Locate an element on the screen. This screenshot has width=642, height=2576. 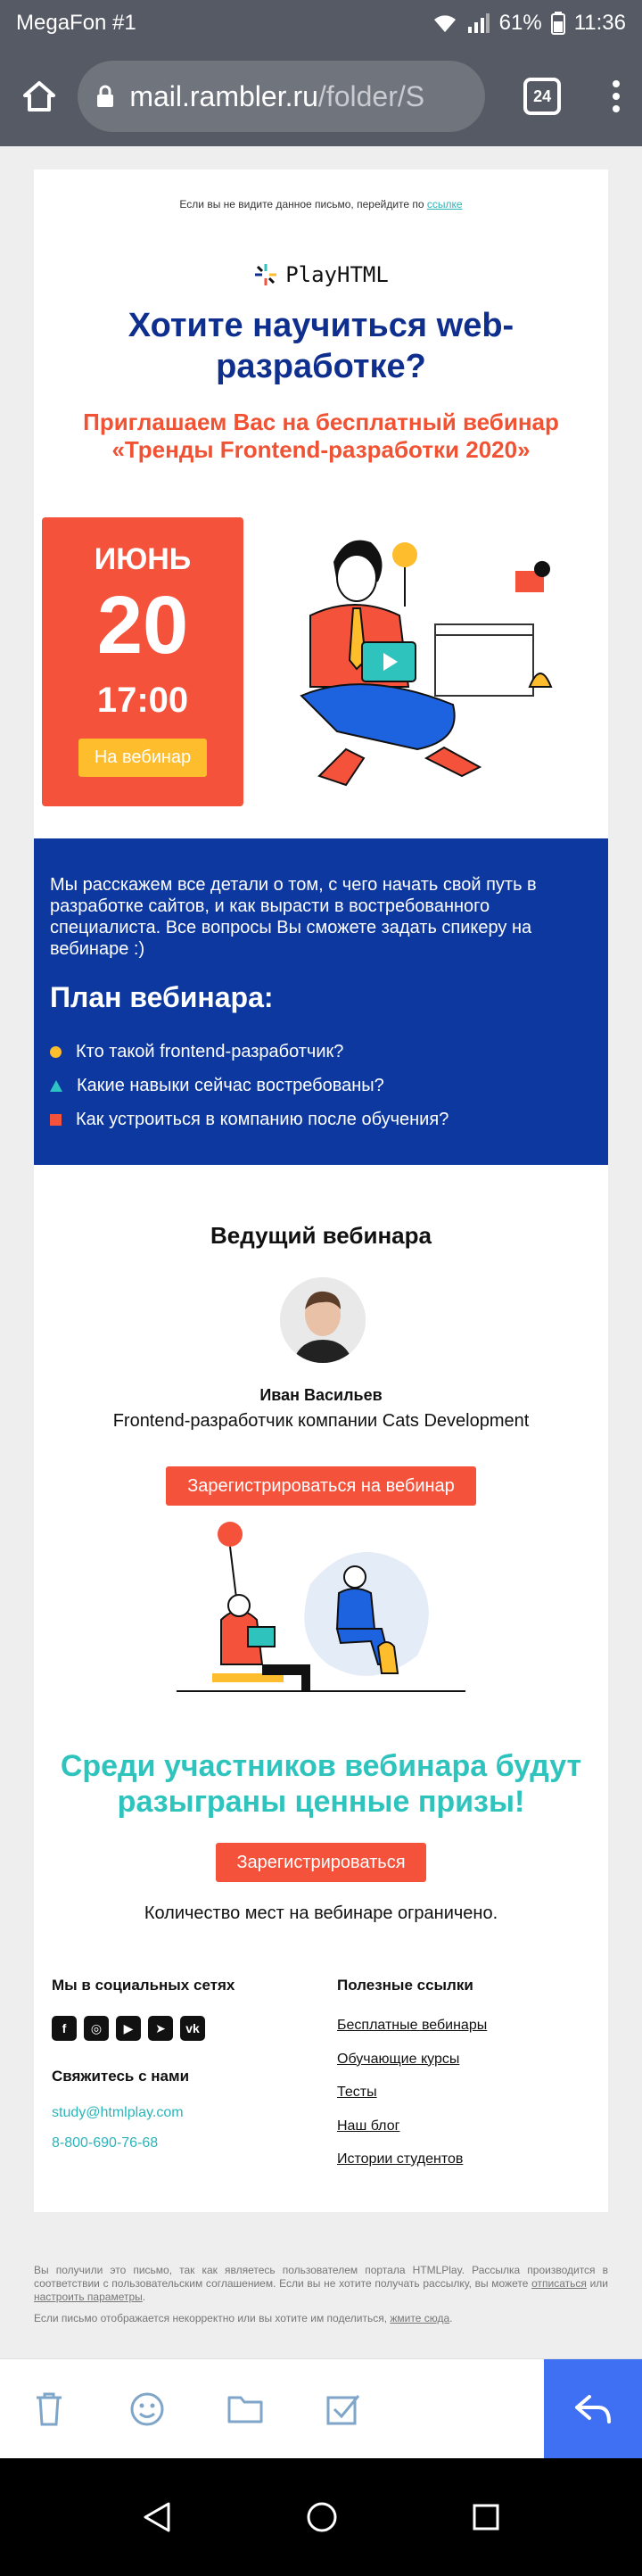
legal-text: или is located at coordinates (597, 2283).